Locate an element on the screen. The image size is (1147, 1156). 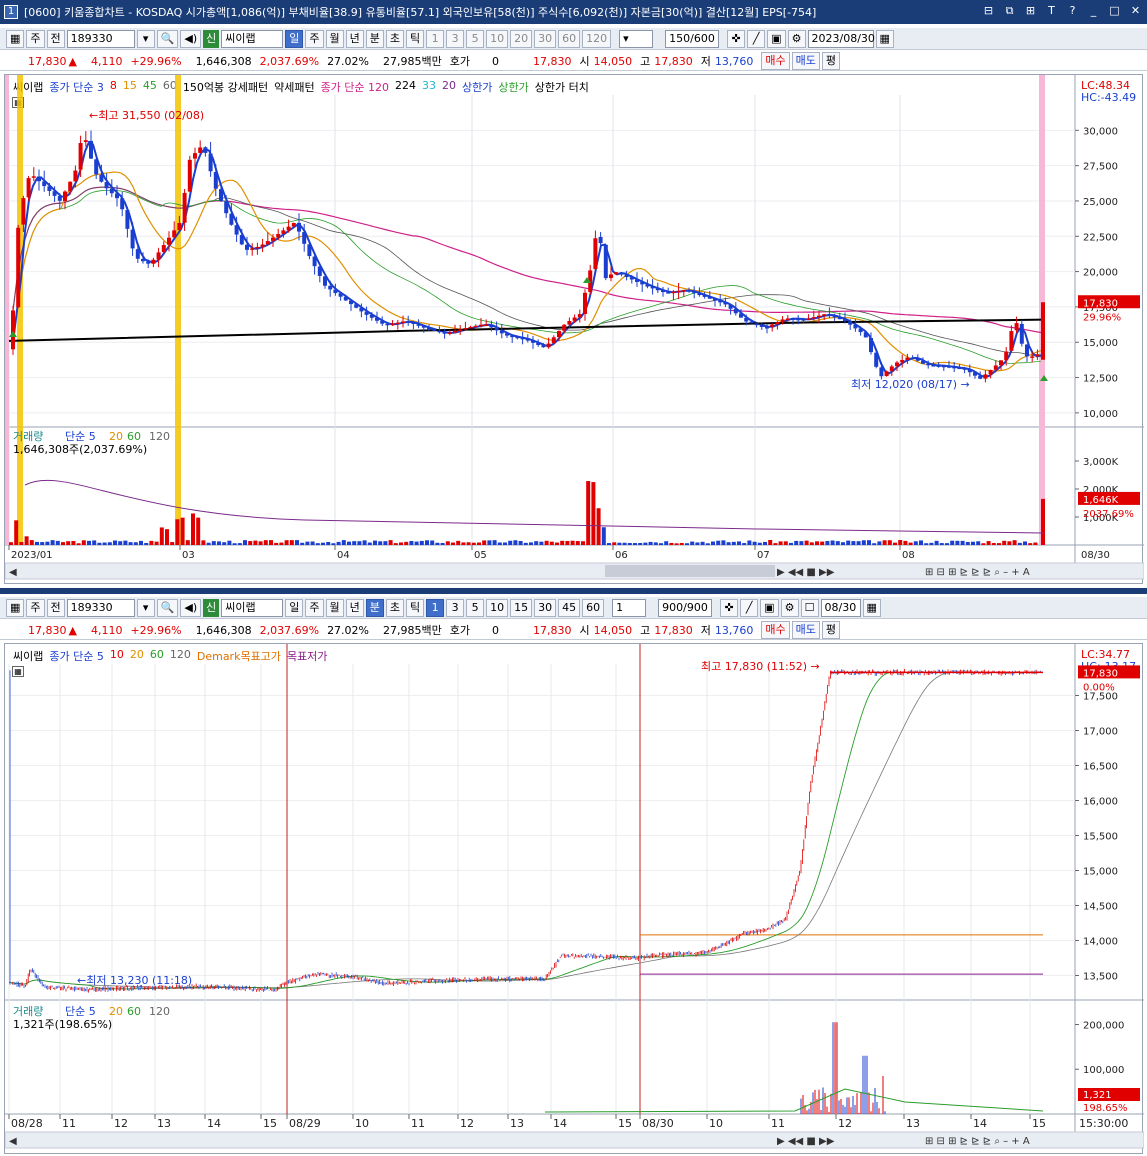
maximize-button: □ is located at coordinates (1114, 10).